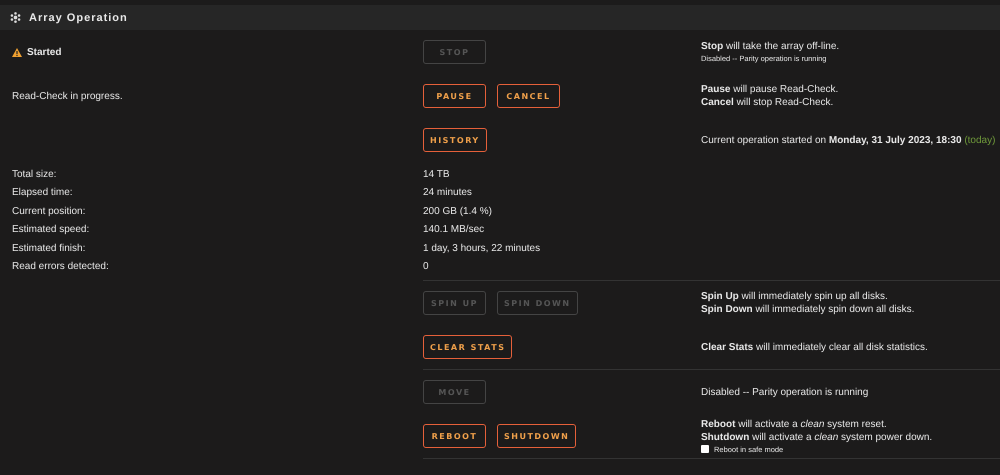 This screenshot has width=1000, height=475. What do you see at coordinates (51, 230) in the screenshot?
I see `stat-label: Estimated speed:` at bounding box center [51, 230].